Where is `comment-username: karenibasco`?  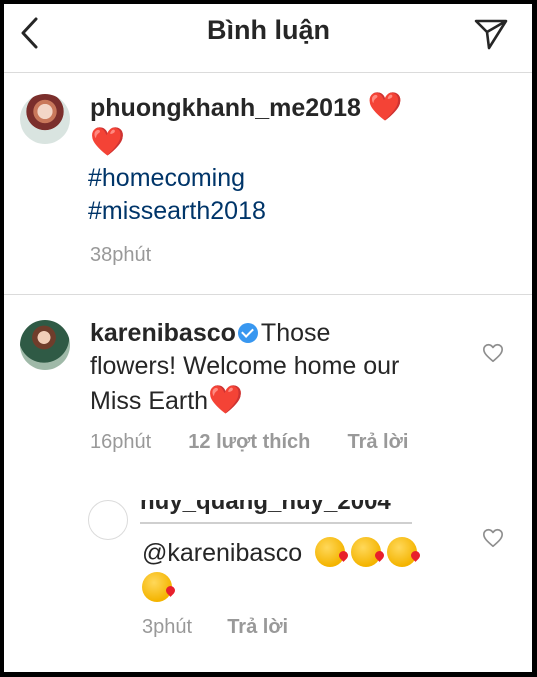
comment-username: karenibasco is located at coordinates (163, 333).